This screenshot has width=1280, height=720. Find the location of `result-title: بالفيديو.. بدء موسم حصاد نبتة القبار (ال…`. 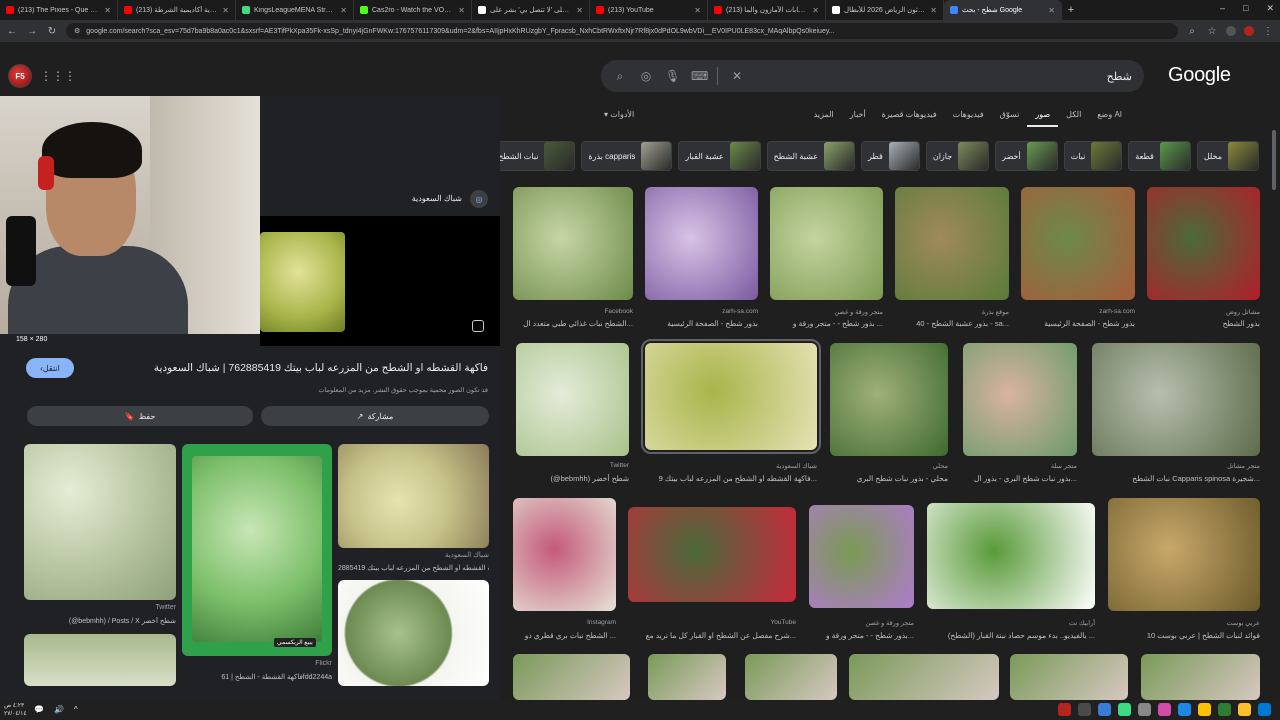

result-title: بالفيديو.. بدء موسم حصاد نبتة القبار (ال… is located at coordinates (1011, 635).